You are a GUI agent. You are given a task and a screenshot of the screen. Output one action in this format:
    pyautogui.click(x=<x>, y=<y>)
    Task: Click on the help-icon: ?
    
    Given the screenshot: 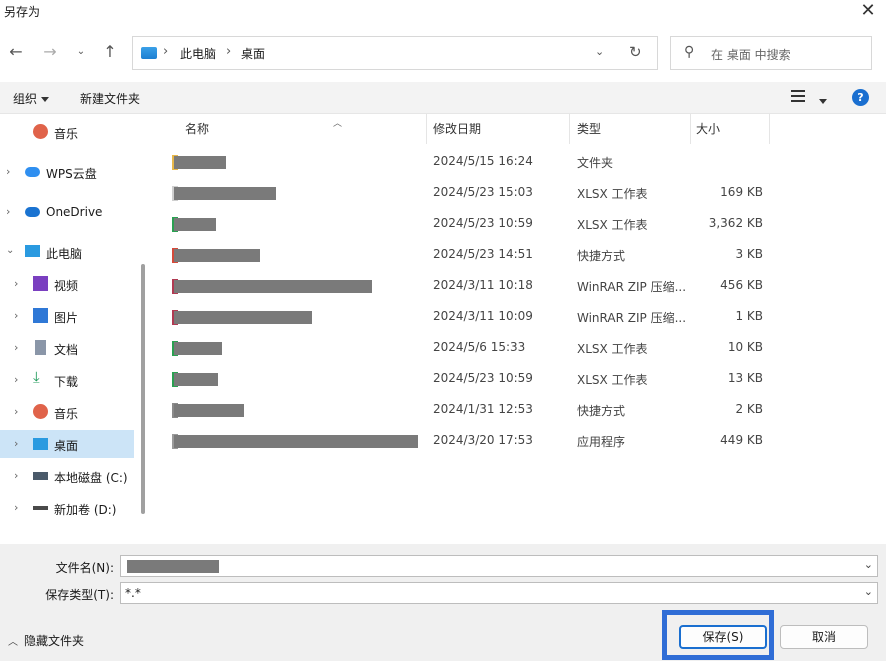 What is the action you would take?
    pyautogui.click(x=860, y=97)
    